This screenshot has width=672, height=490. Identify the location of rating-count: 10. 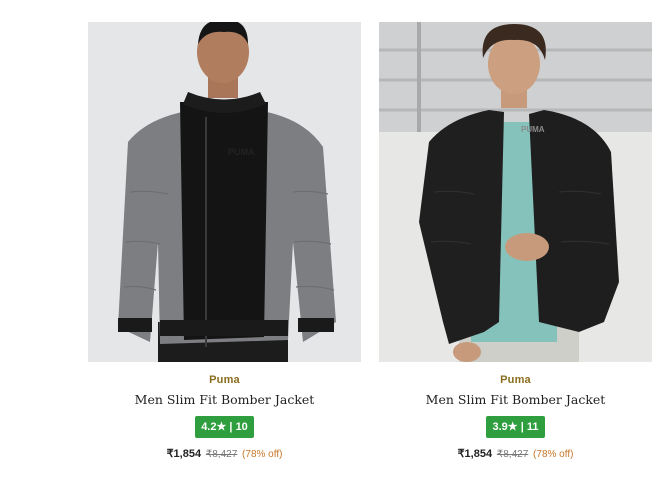
(241, 427).